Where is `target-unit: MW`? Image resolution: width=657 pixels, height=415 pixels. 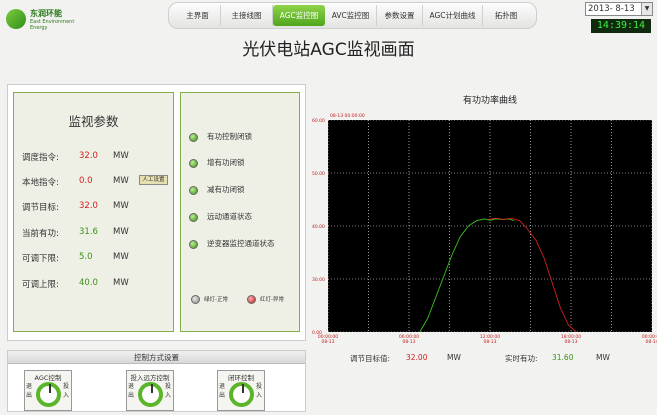 target-unit: MW is located at coordinates (454, 357).